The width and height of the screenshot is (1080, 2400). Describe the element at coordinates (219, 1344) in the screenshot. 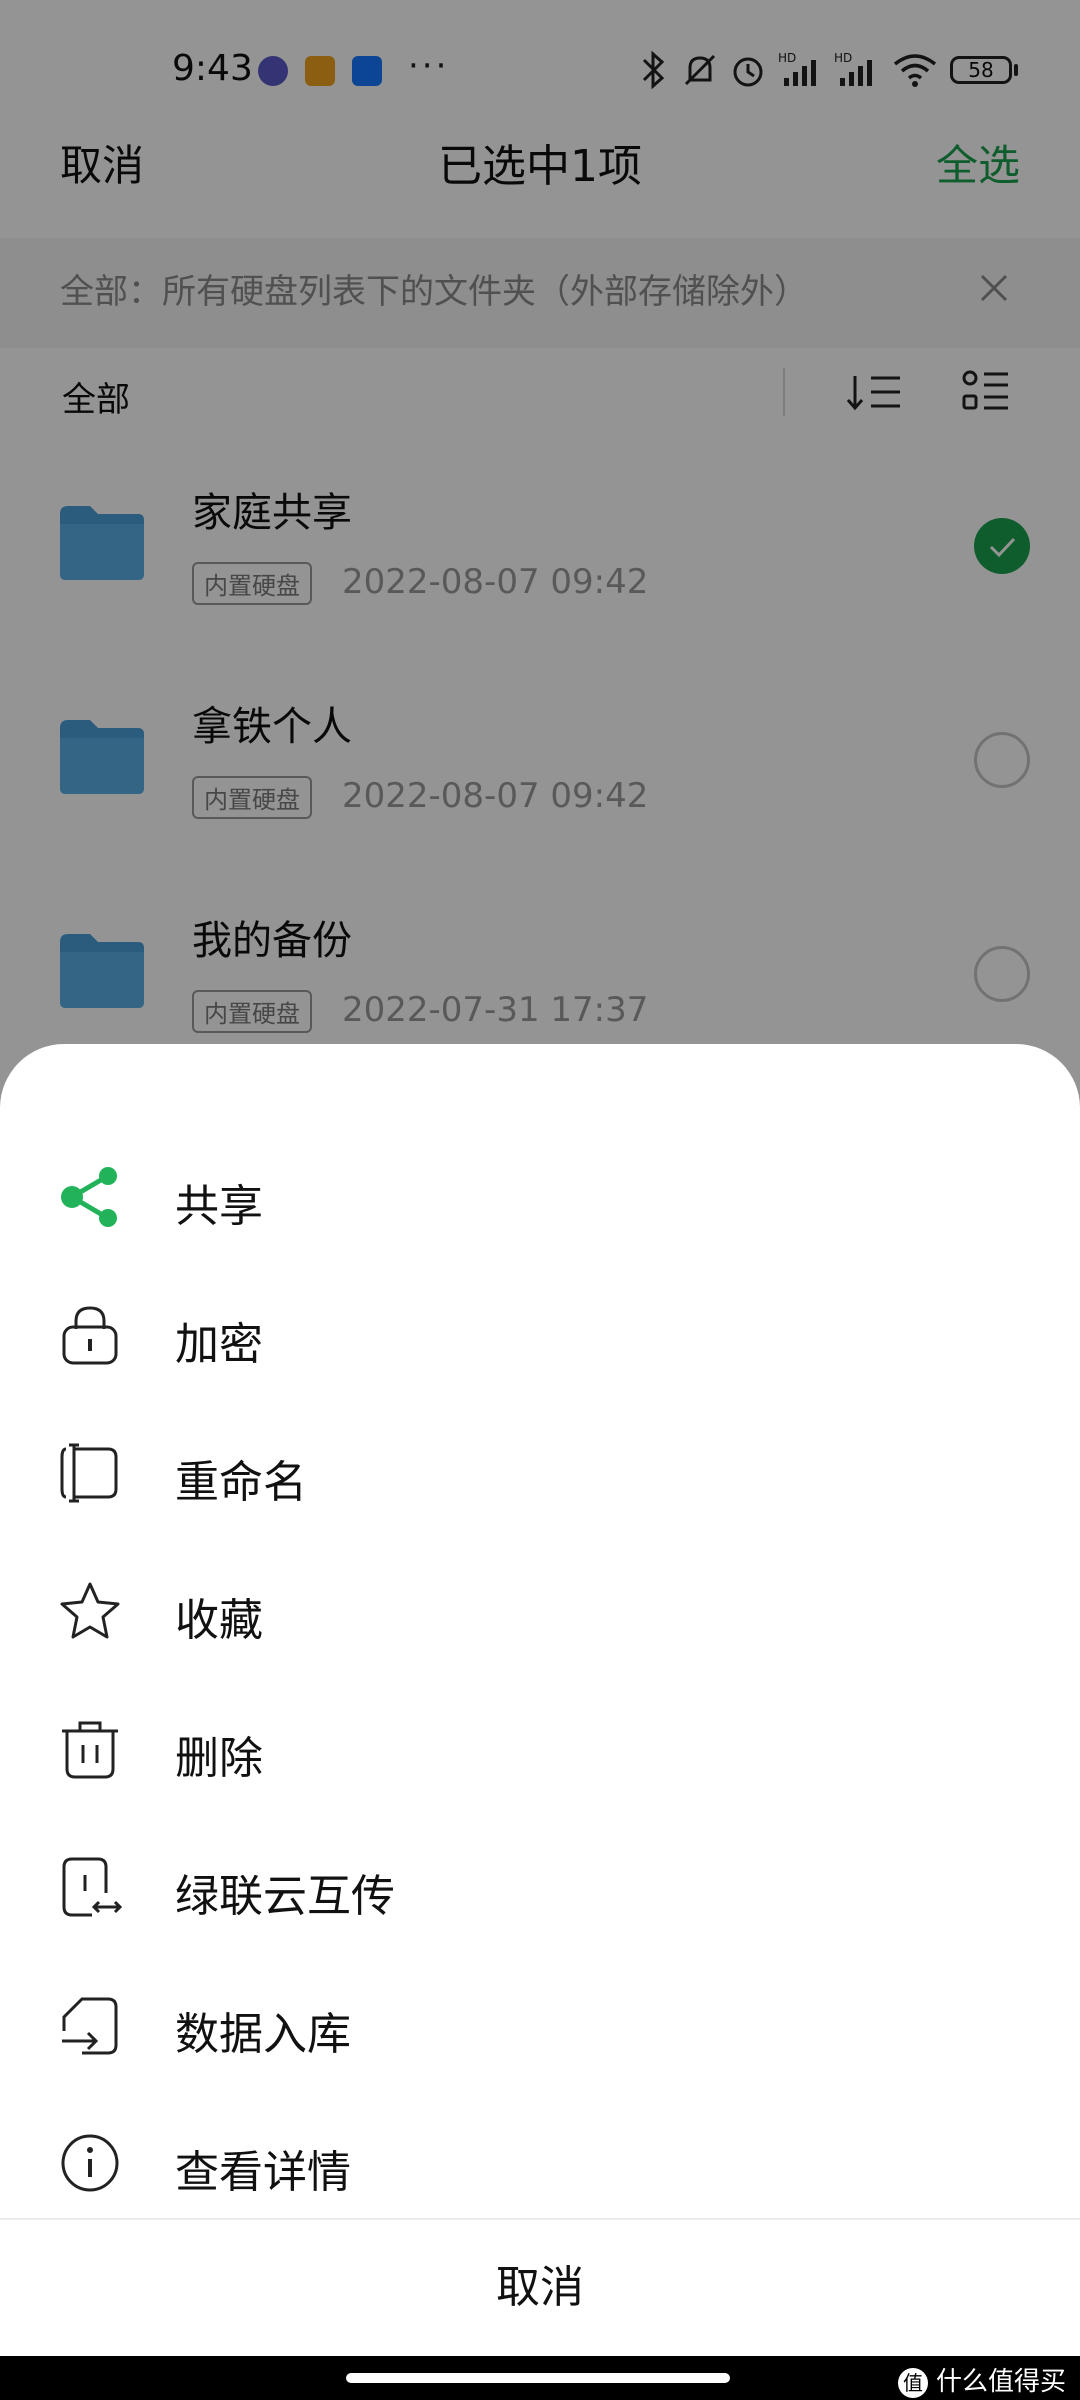

I see `menu-label: 加密` at that location.